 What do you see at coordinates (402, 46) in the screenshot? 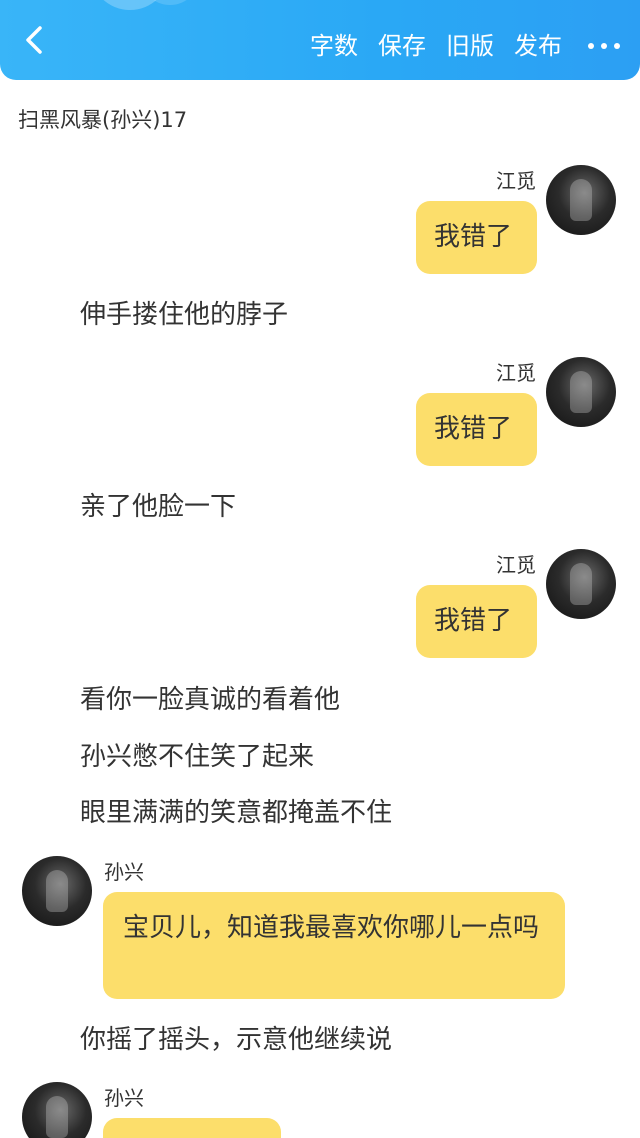
I see `save-button: 保存` at bounding box center [402, 46].